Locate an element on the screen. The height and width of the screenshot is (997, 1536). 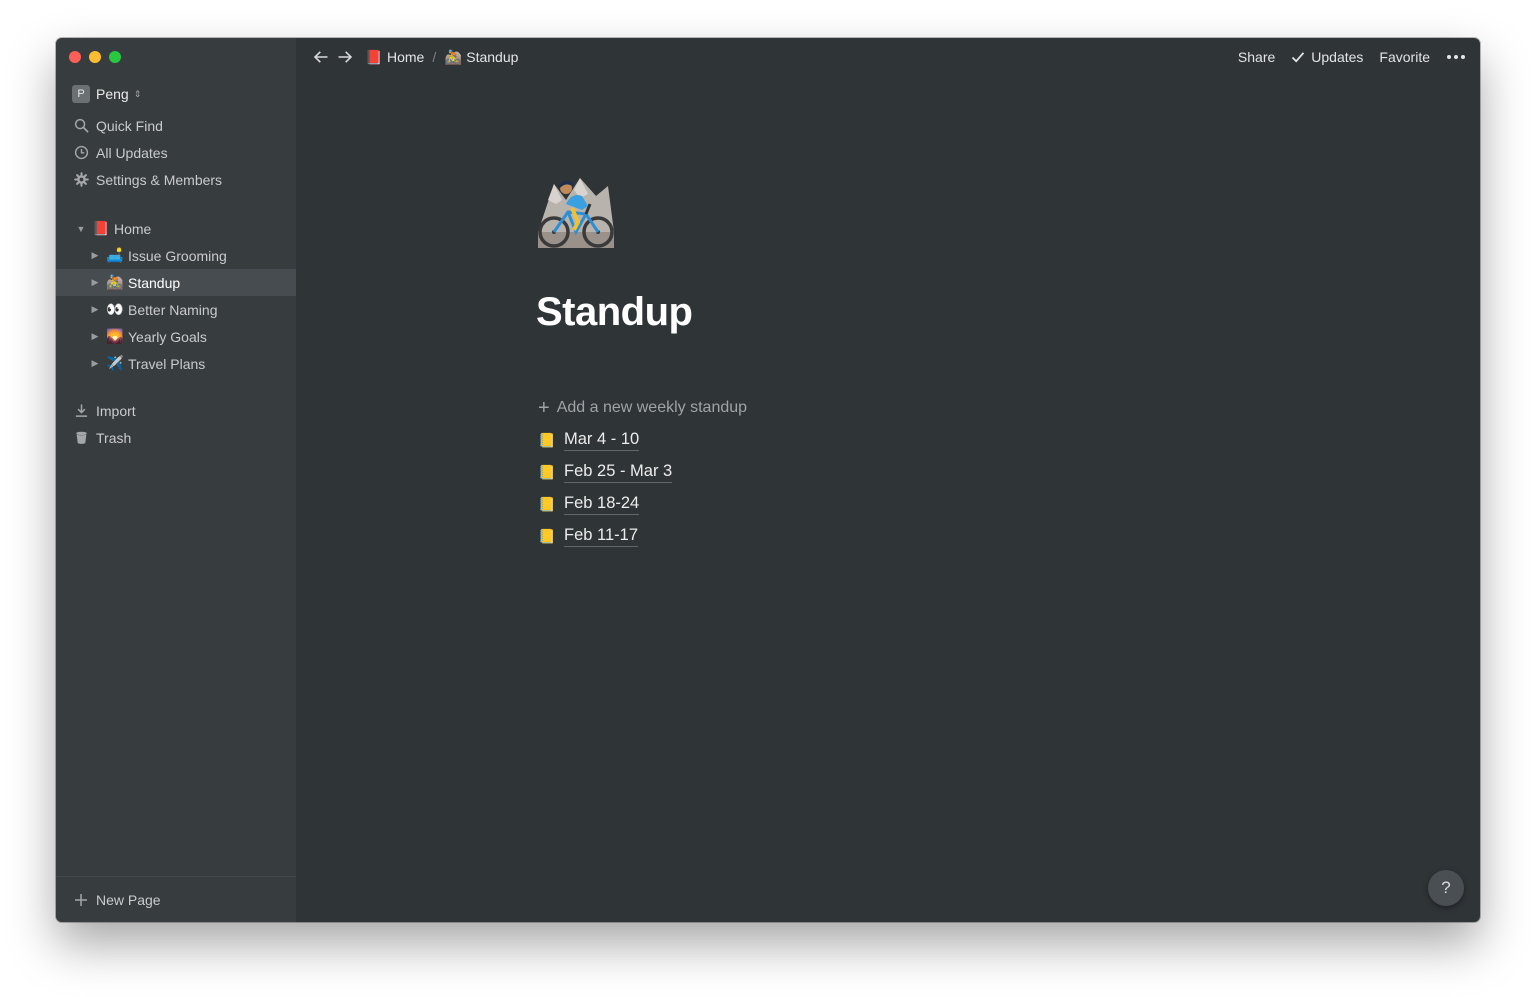
sidebar-page-issue-grooming: ▶ 🛋️ Issue Grooming is located at coordinates (176, 255).